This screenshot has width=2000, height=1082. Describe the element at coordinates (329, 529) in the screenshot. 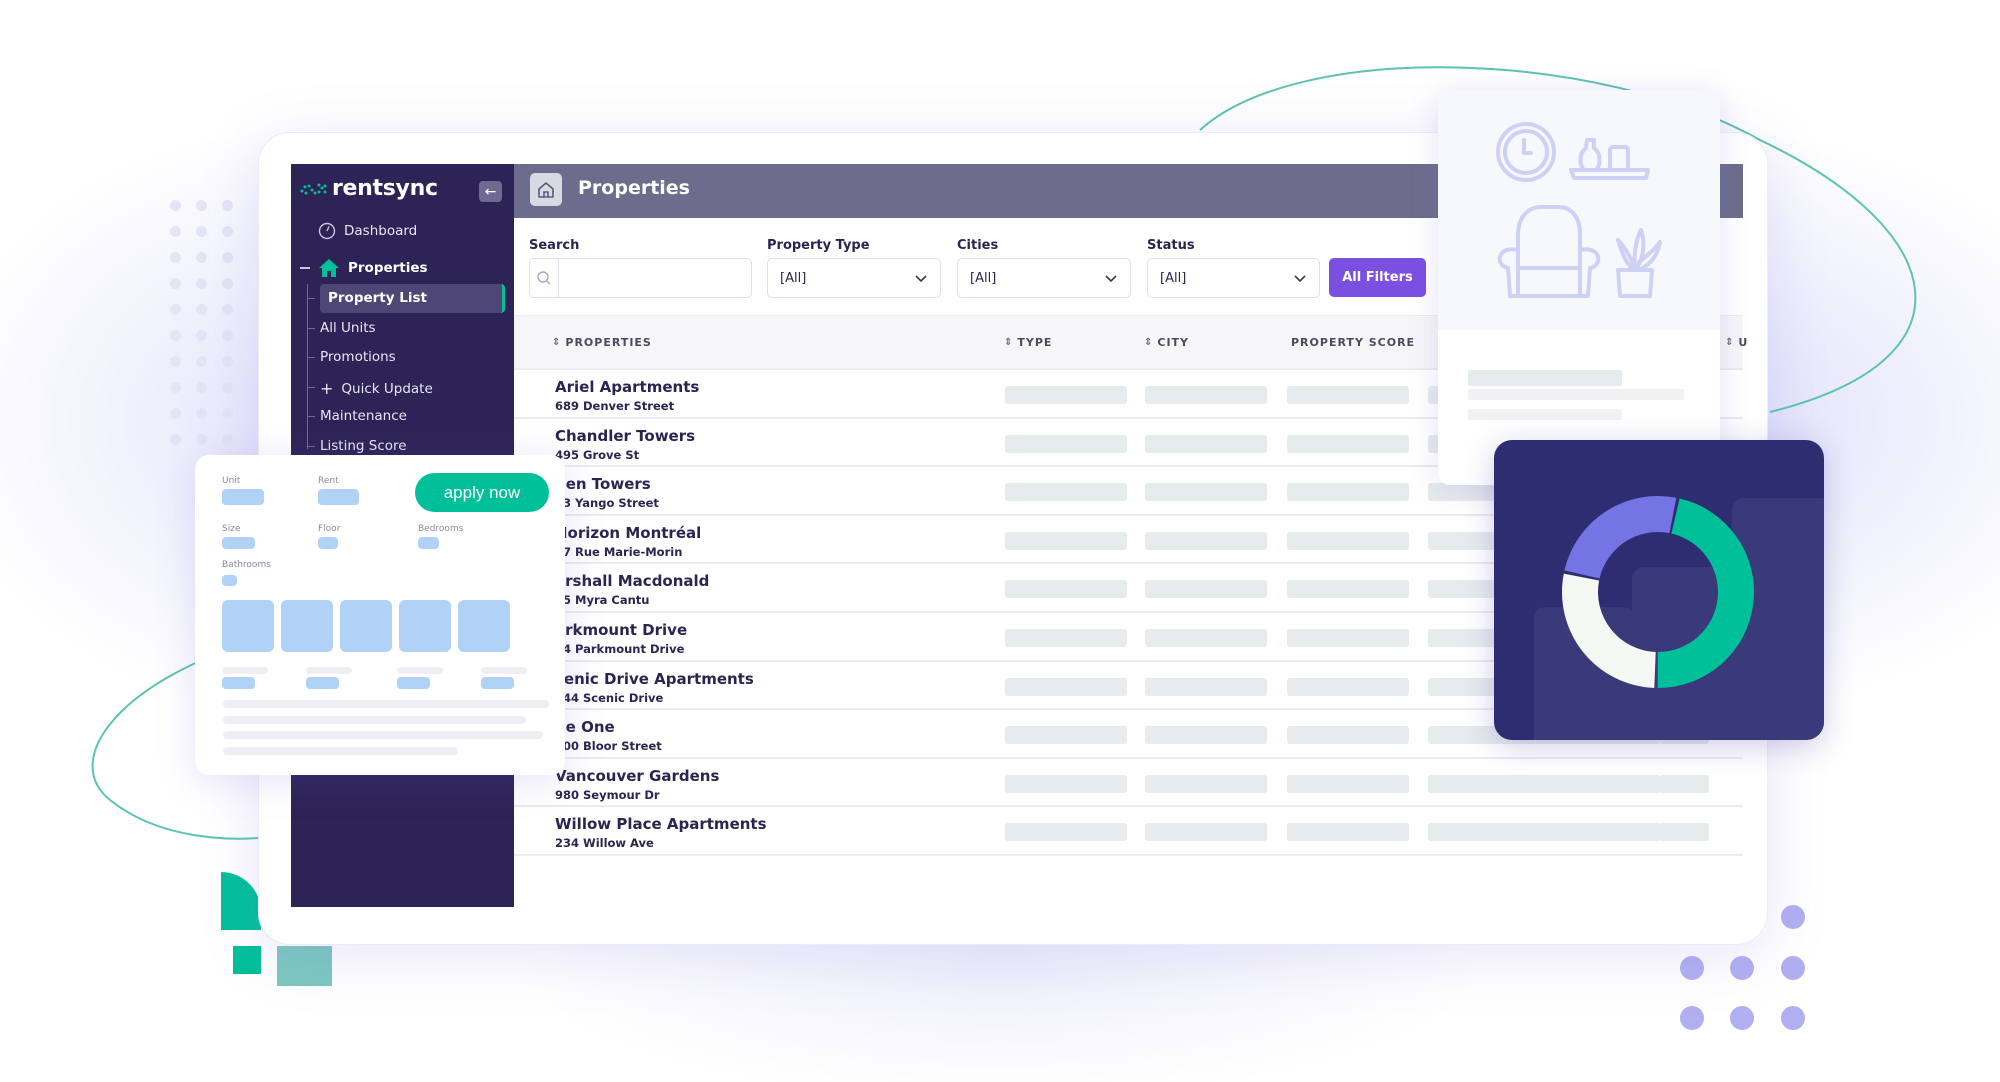

I see `field-label-floor: Floor` at that location.